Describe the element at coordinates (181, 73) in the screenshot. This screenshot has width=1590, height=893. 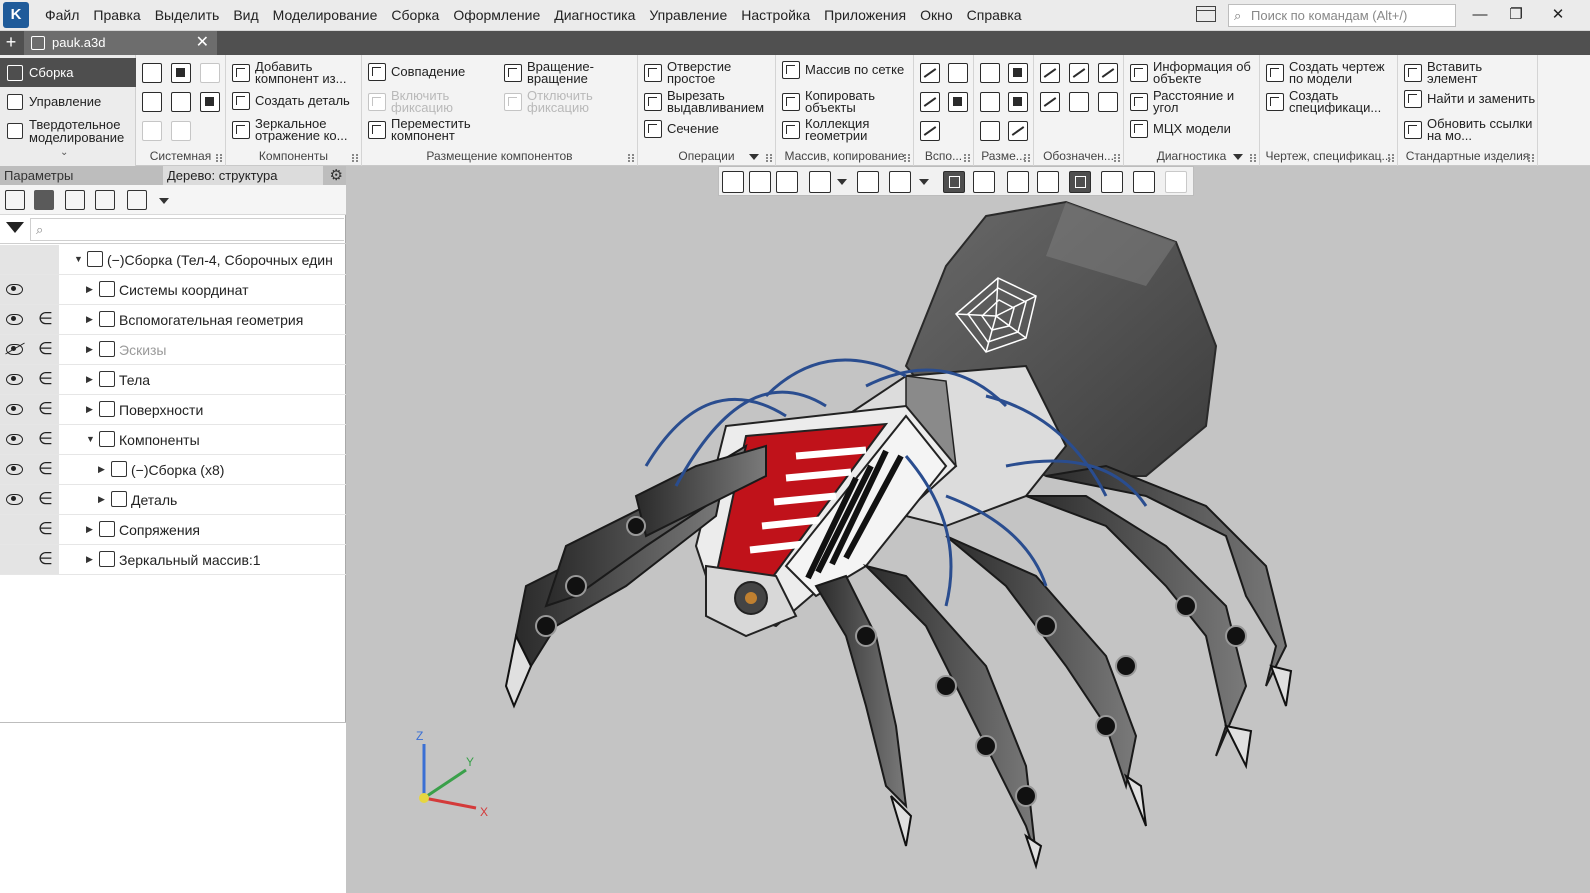
I see `open-folder-icon` at that location.